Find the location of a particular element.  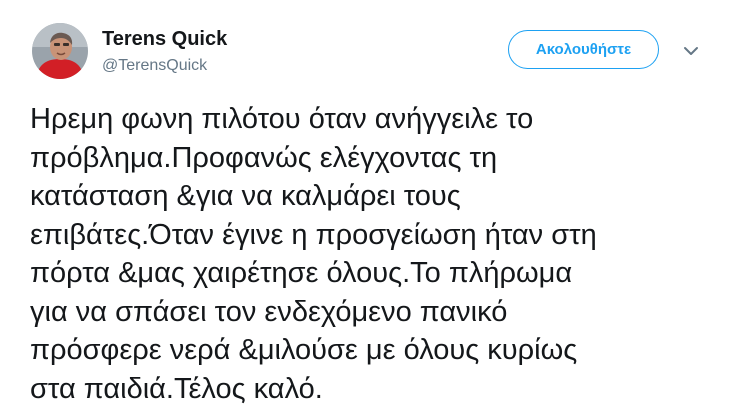

profile-photo-icon is located at coordinates (60, 51).